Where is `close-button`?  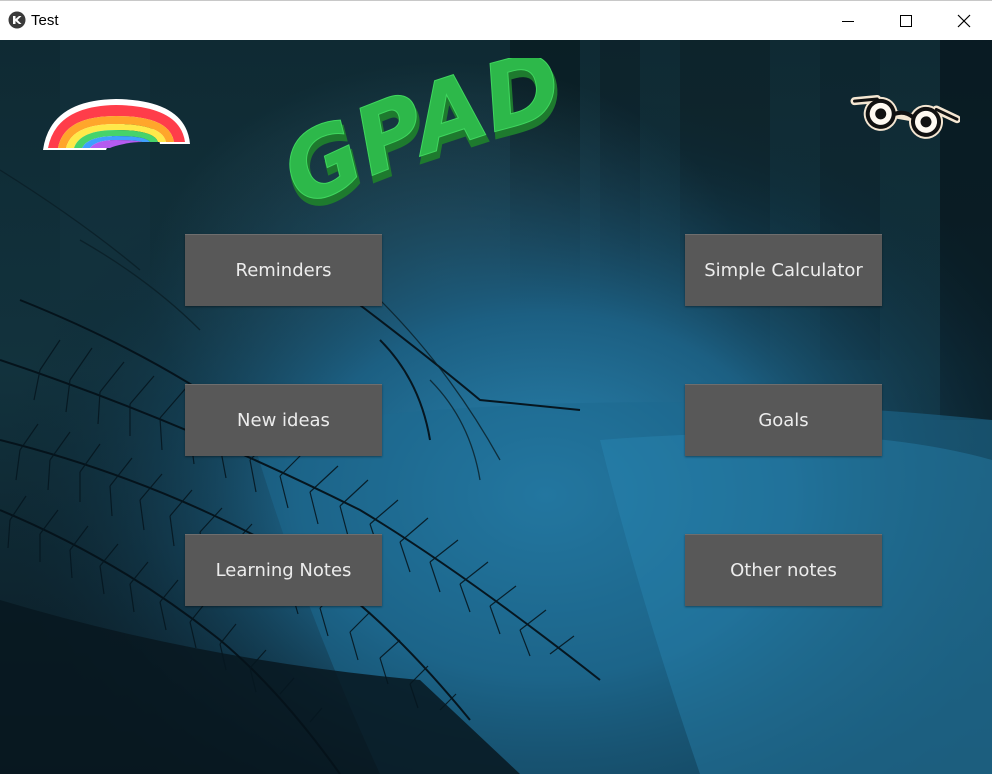 close-button is located at coordinates (963, 21).